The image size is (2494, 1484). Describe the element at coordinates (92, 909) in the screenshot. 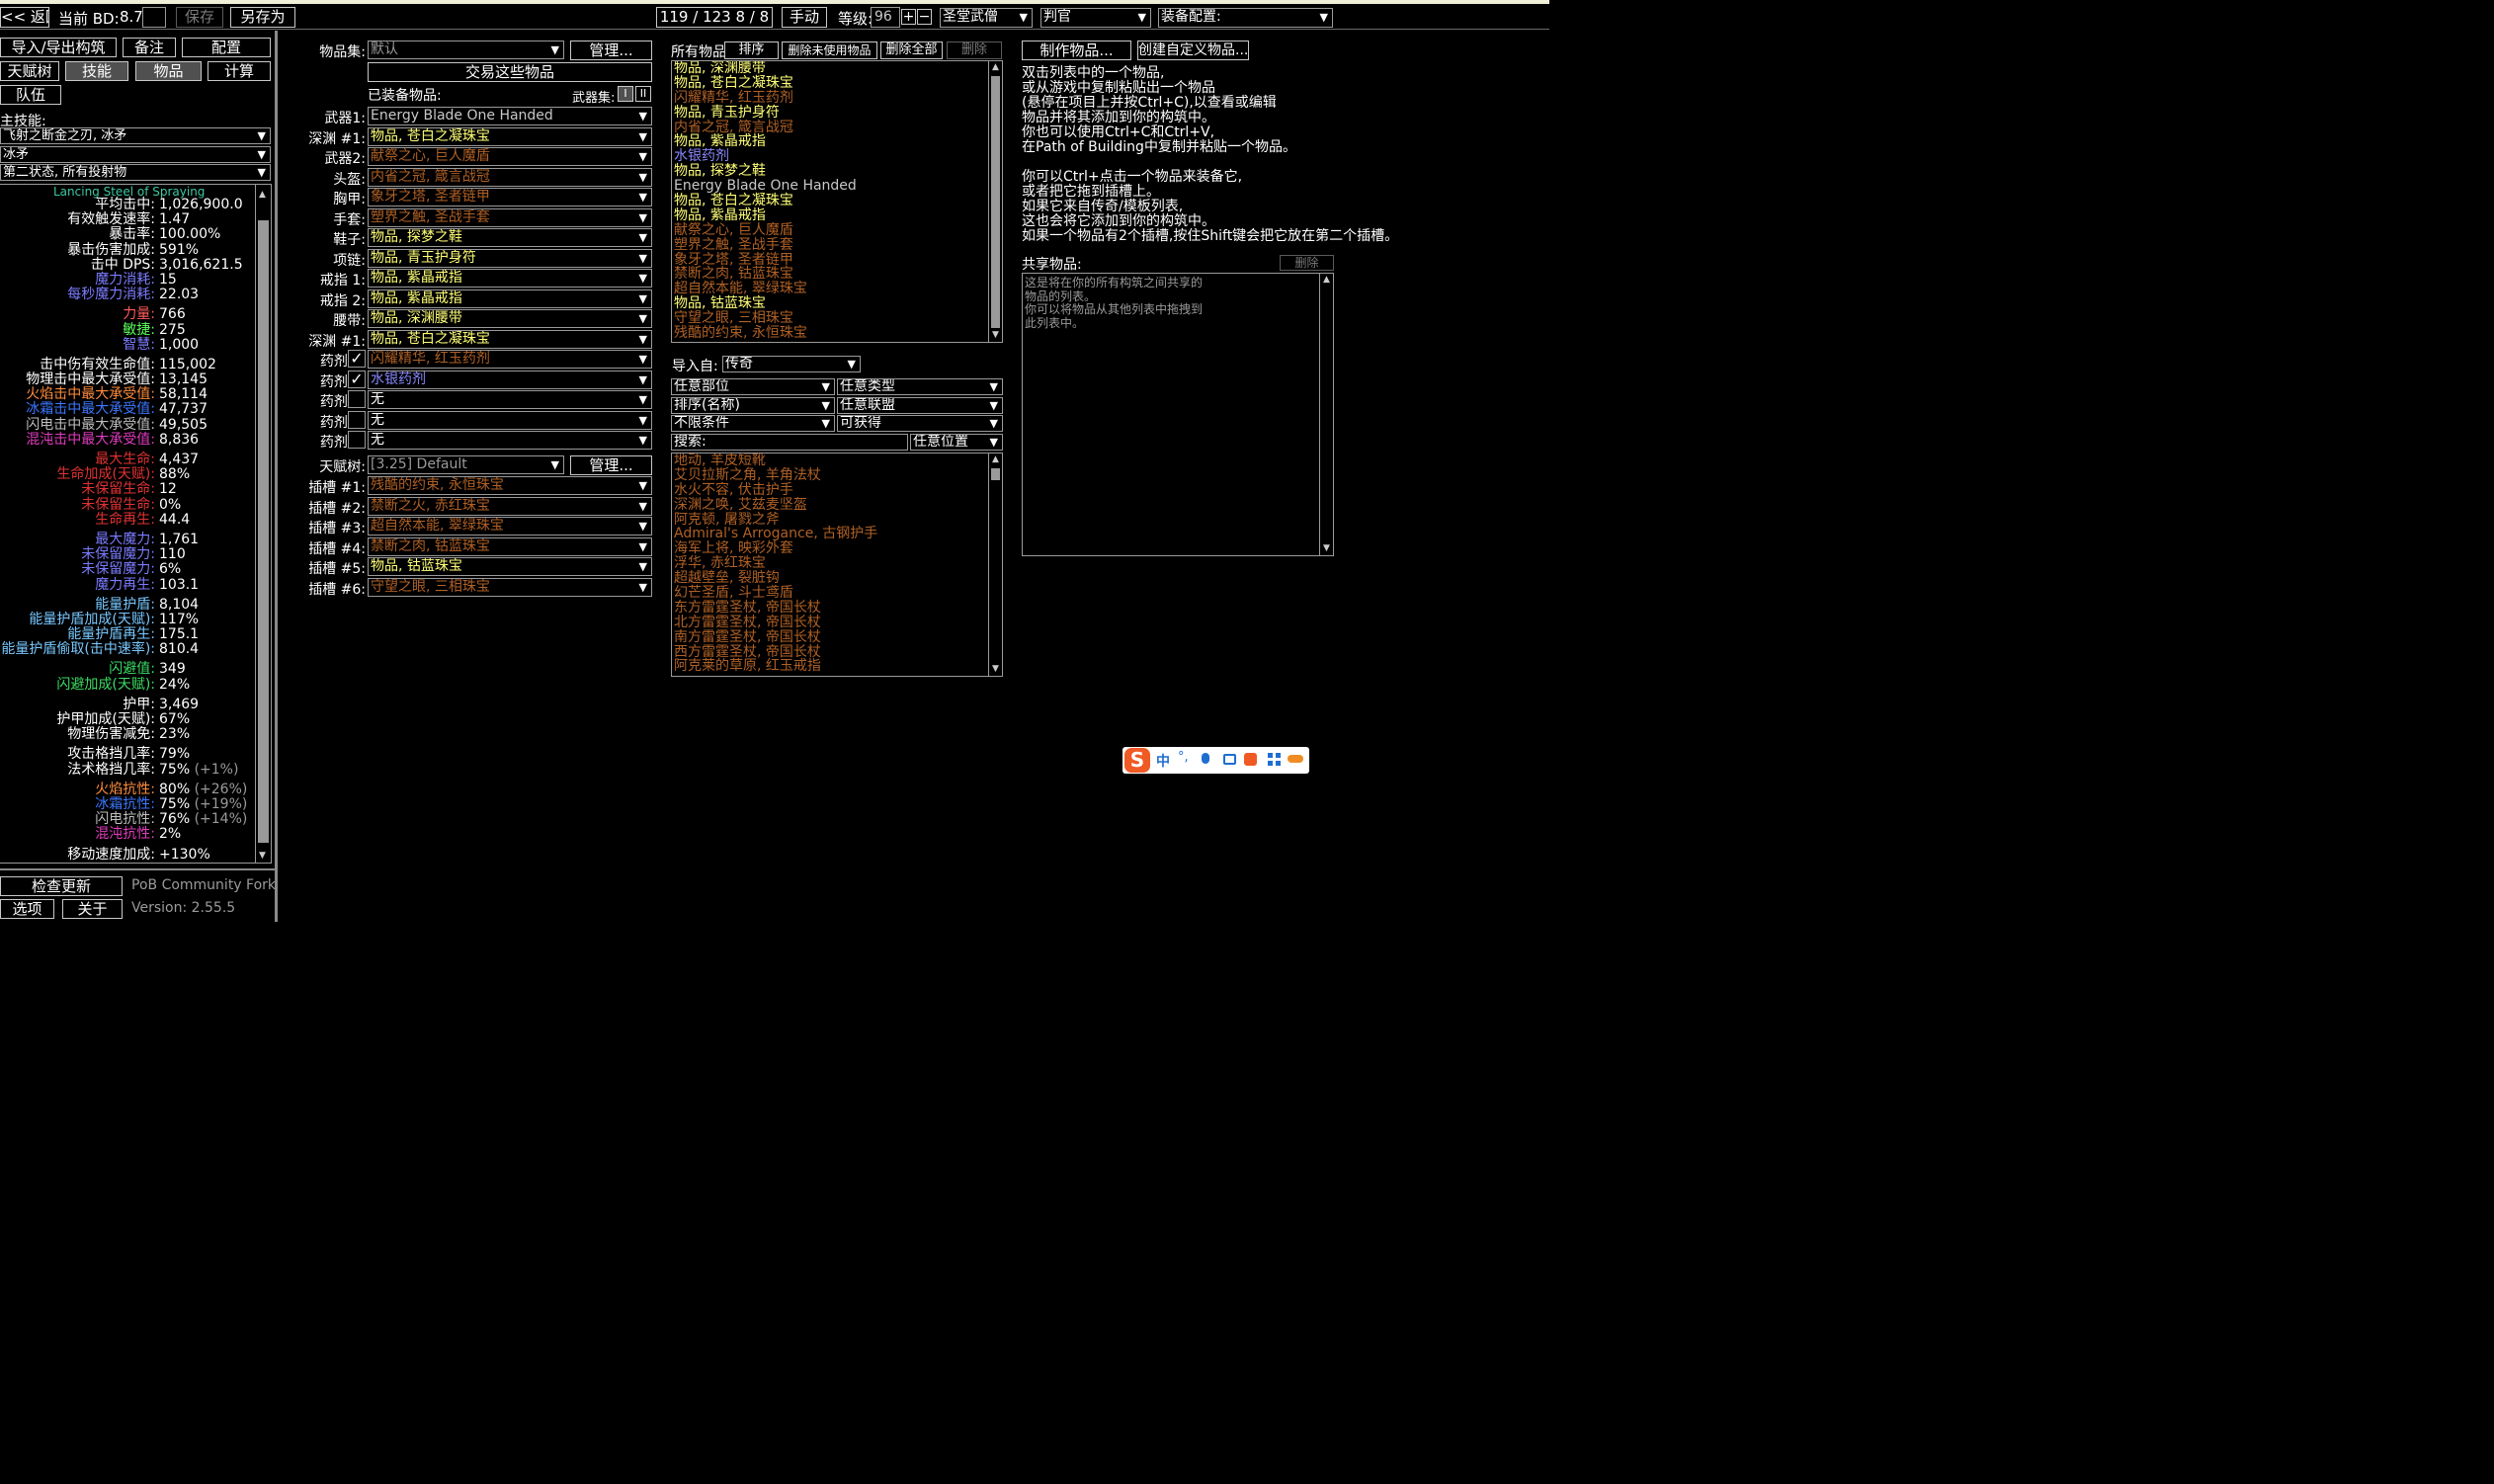

I see `about-button: 关于` at that location.